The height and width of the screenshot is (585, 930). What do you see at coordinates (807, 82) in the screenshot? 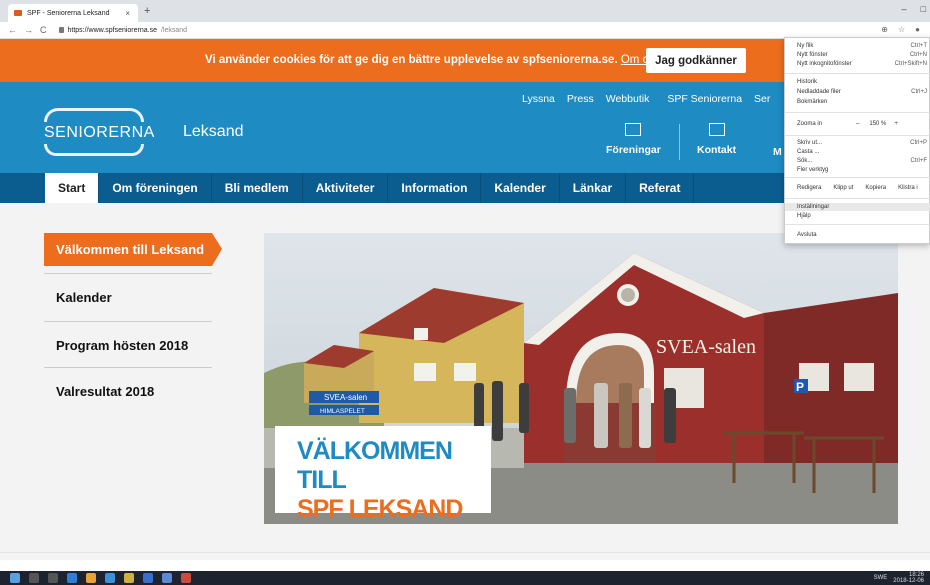
I see `menu-label: Historik` at bounding box center [807, 82].